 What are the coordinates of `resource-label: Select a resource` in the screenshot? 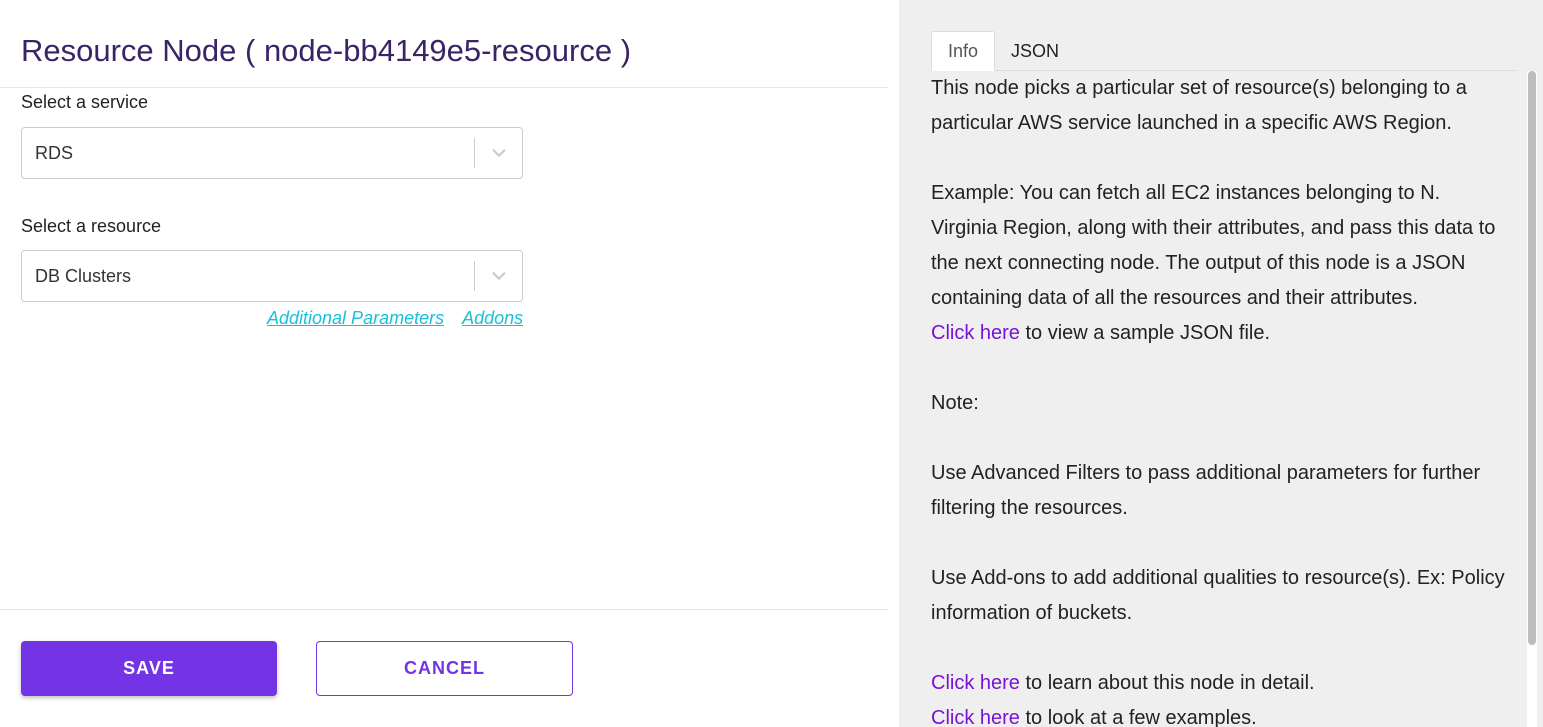 It's located at (91, 226).